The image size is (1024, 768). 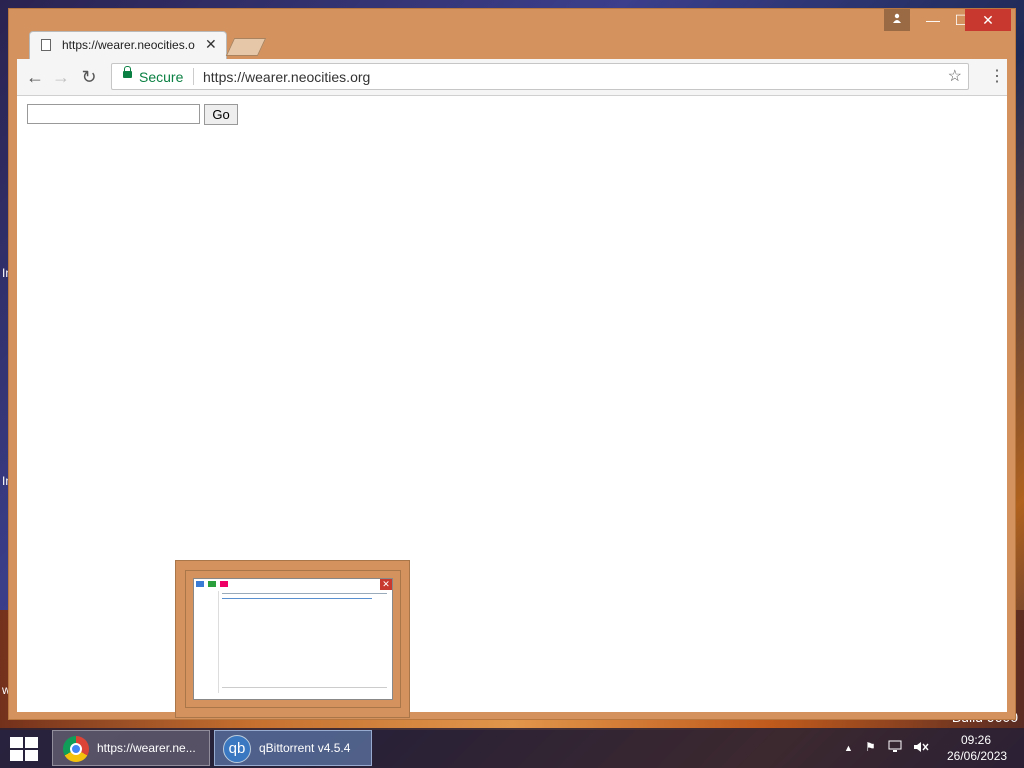 What do you see at coordinates (304, 593) in the screenshot?
I see `header-line` at bounding box center [304, 593].